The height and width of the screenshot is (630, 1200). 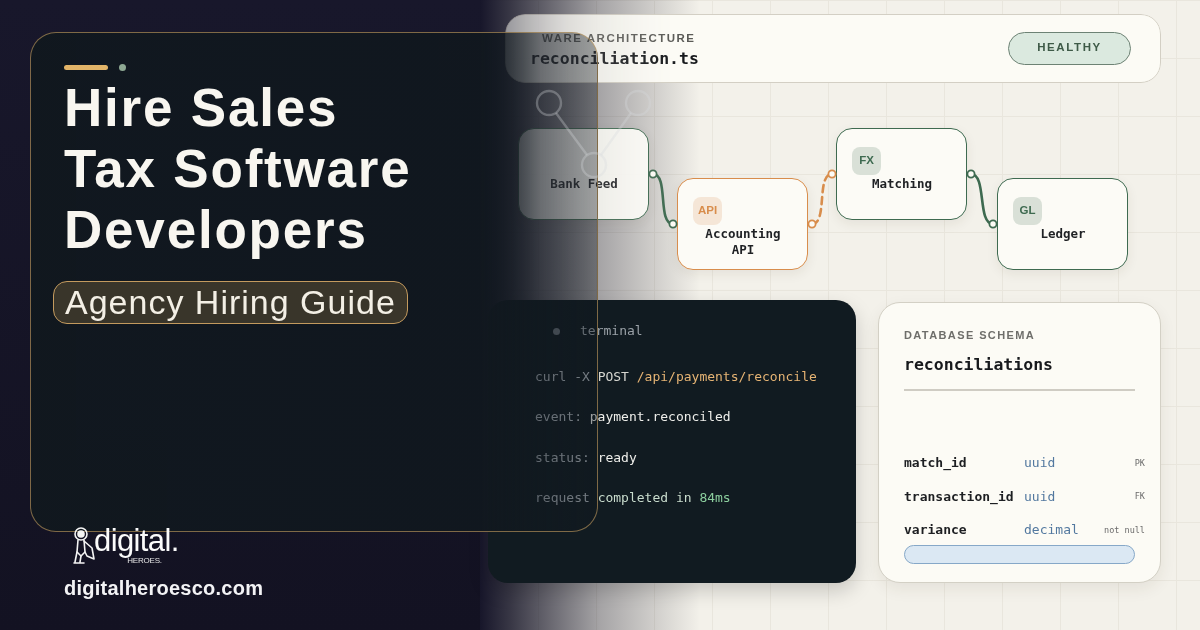 What do you see at coordinates (619, 38) in the screenshot?
I see `section-label: WARE ARCHITECTURE` at bounding box center [619, 38].